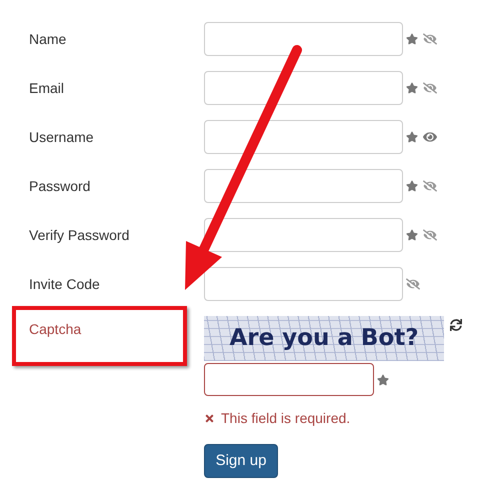  I want to click on error-icon, so click(209, 418).